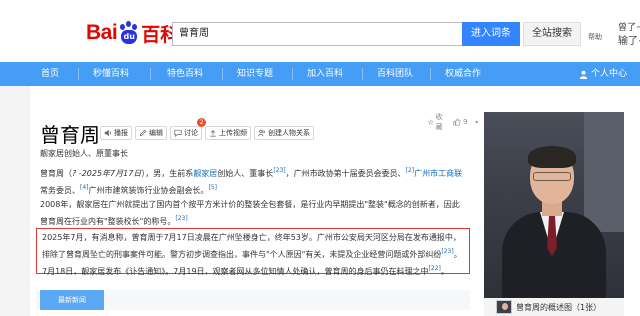  What do you see at coordinates (156, 133) in the screenshot?
I see `edit-label: 编辑` at bounding box center [156, 133].